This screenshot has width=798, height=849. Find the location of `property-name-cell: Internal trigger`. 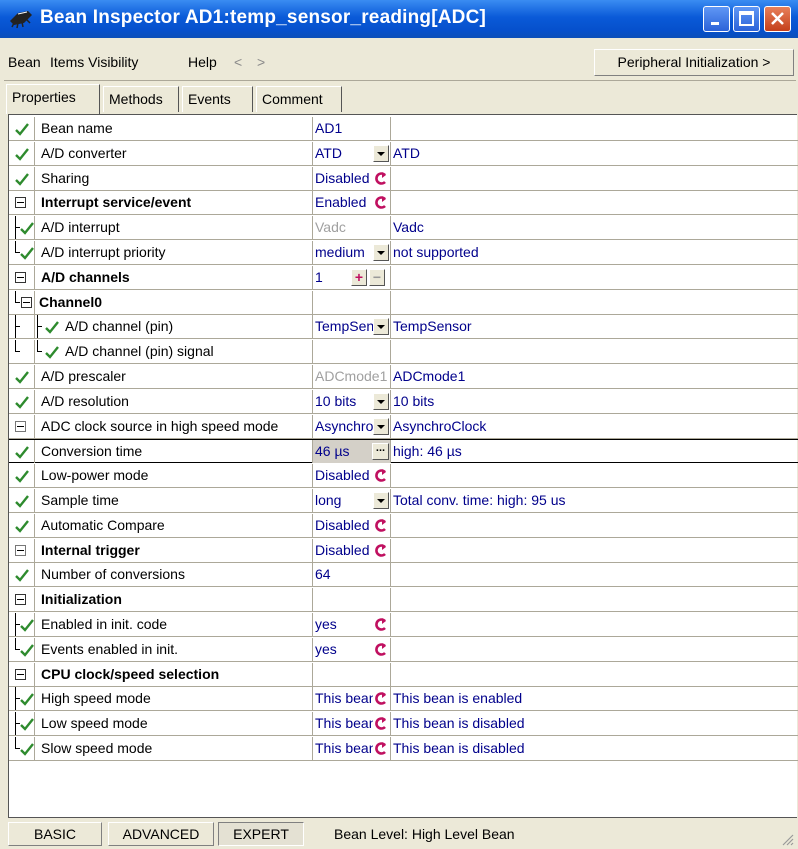

property-name-cell: Internal trigger is located at coordinates (174, 550).